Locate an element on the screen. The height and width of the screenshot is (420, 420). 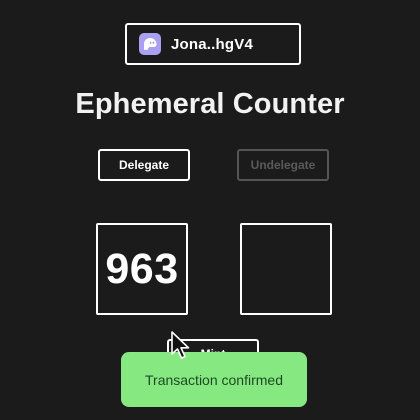
wallet-address-label: Jona..hgV4 is located at coordinates (212, 44).